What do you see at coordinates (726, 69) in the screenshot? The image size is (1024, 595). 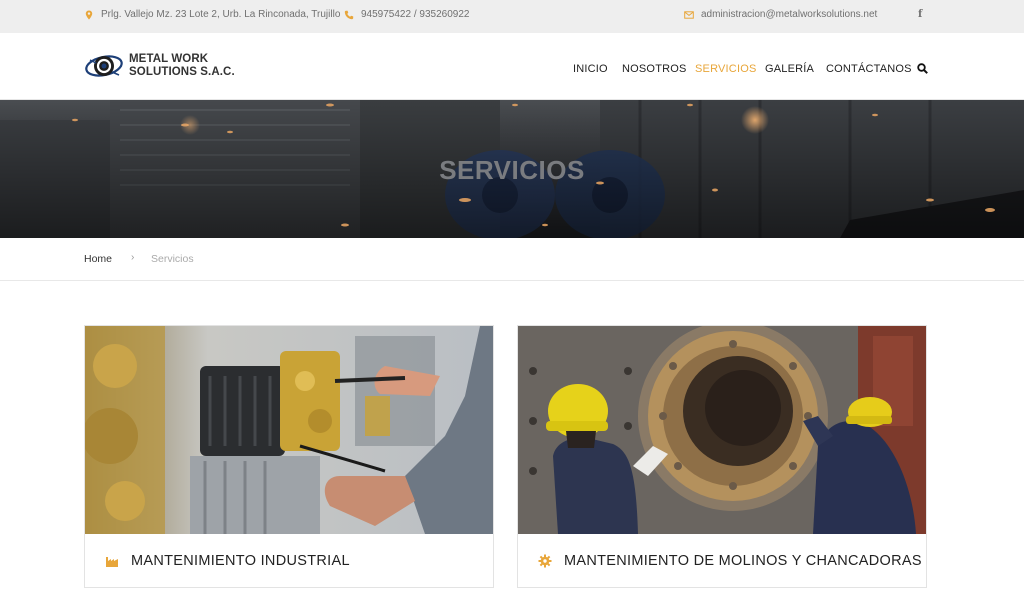 I see `nav-servicios: SERVICIOS` at bounding box center [726, 69].